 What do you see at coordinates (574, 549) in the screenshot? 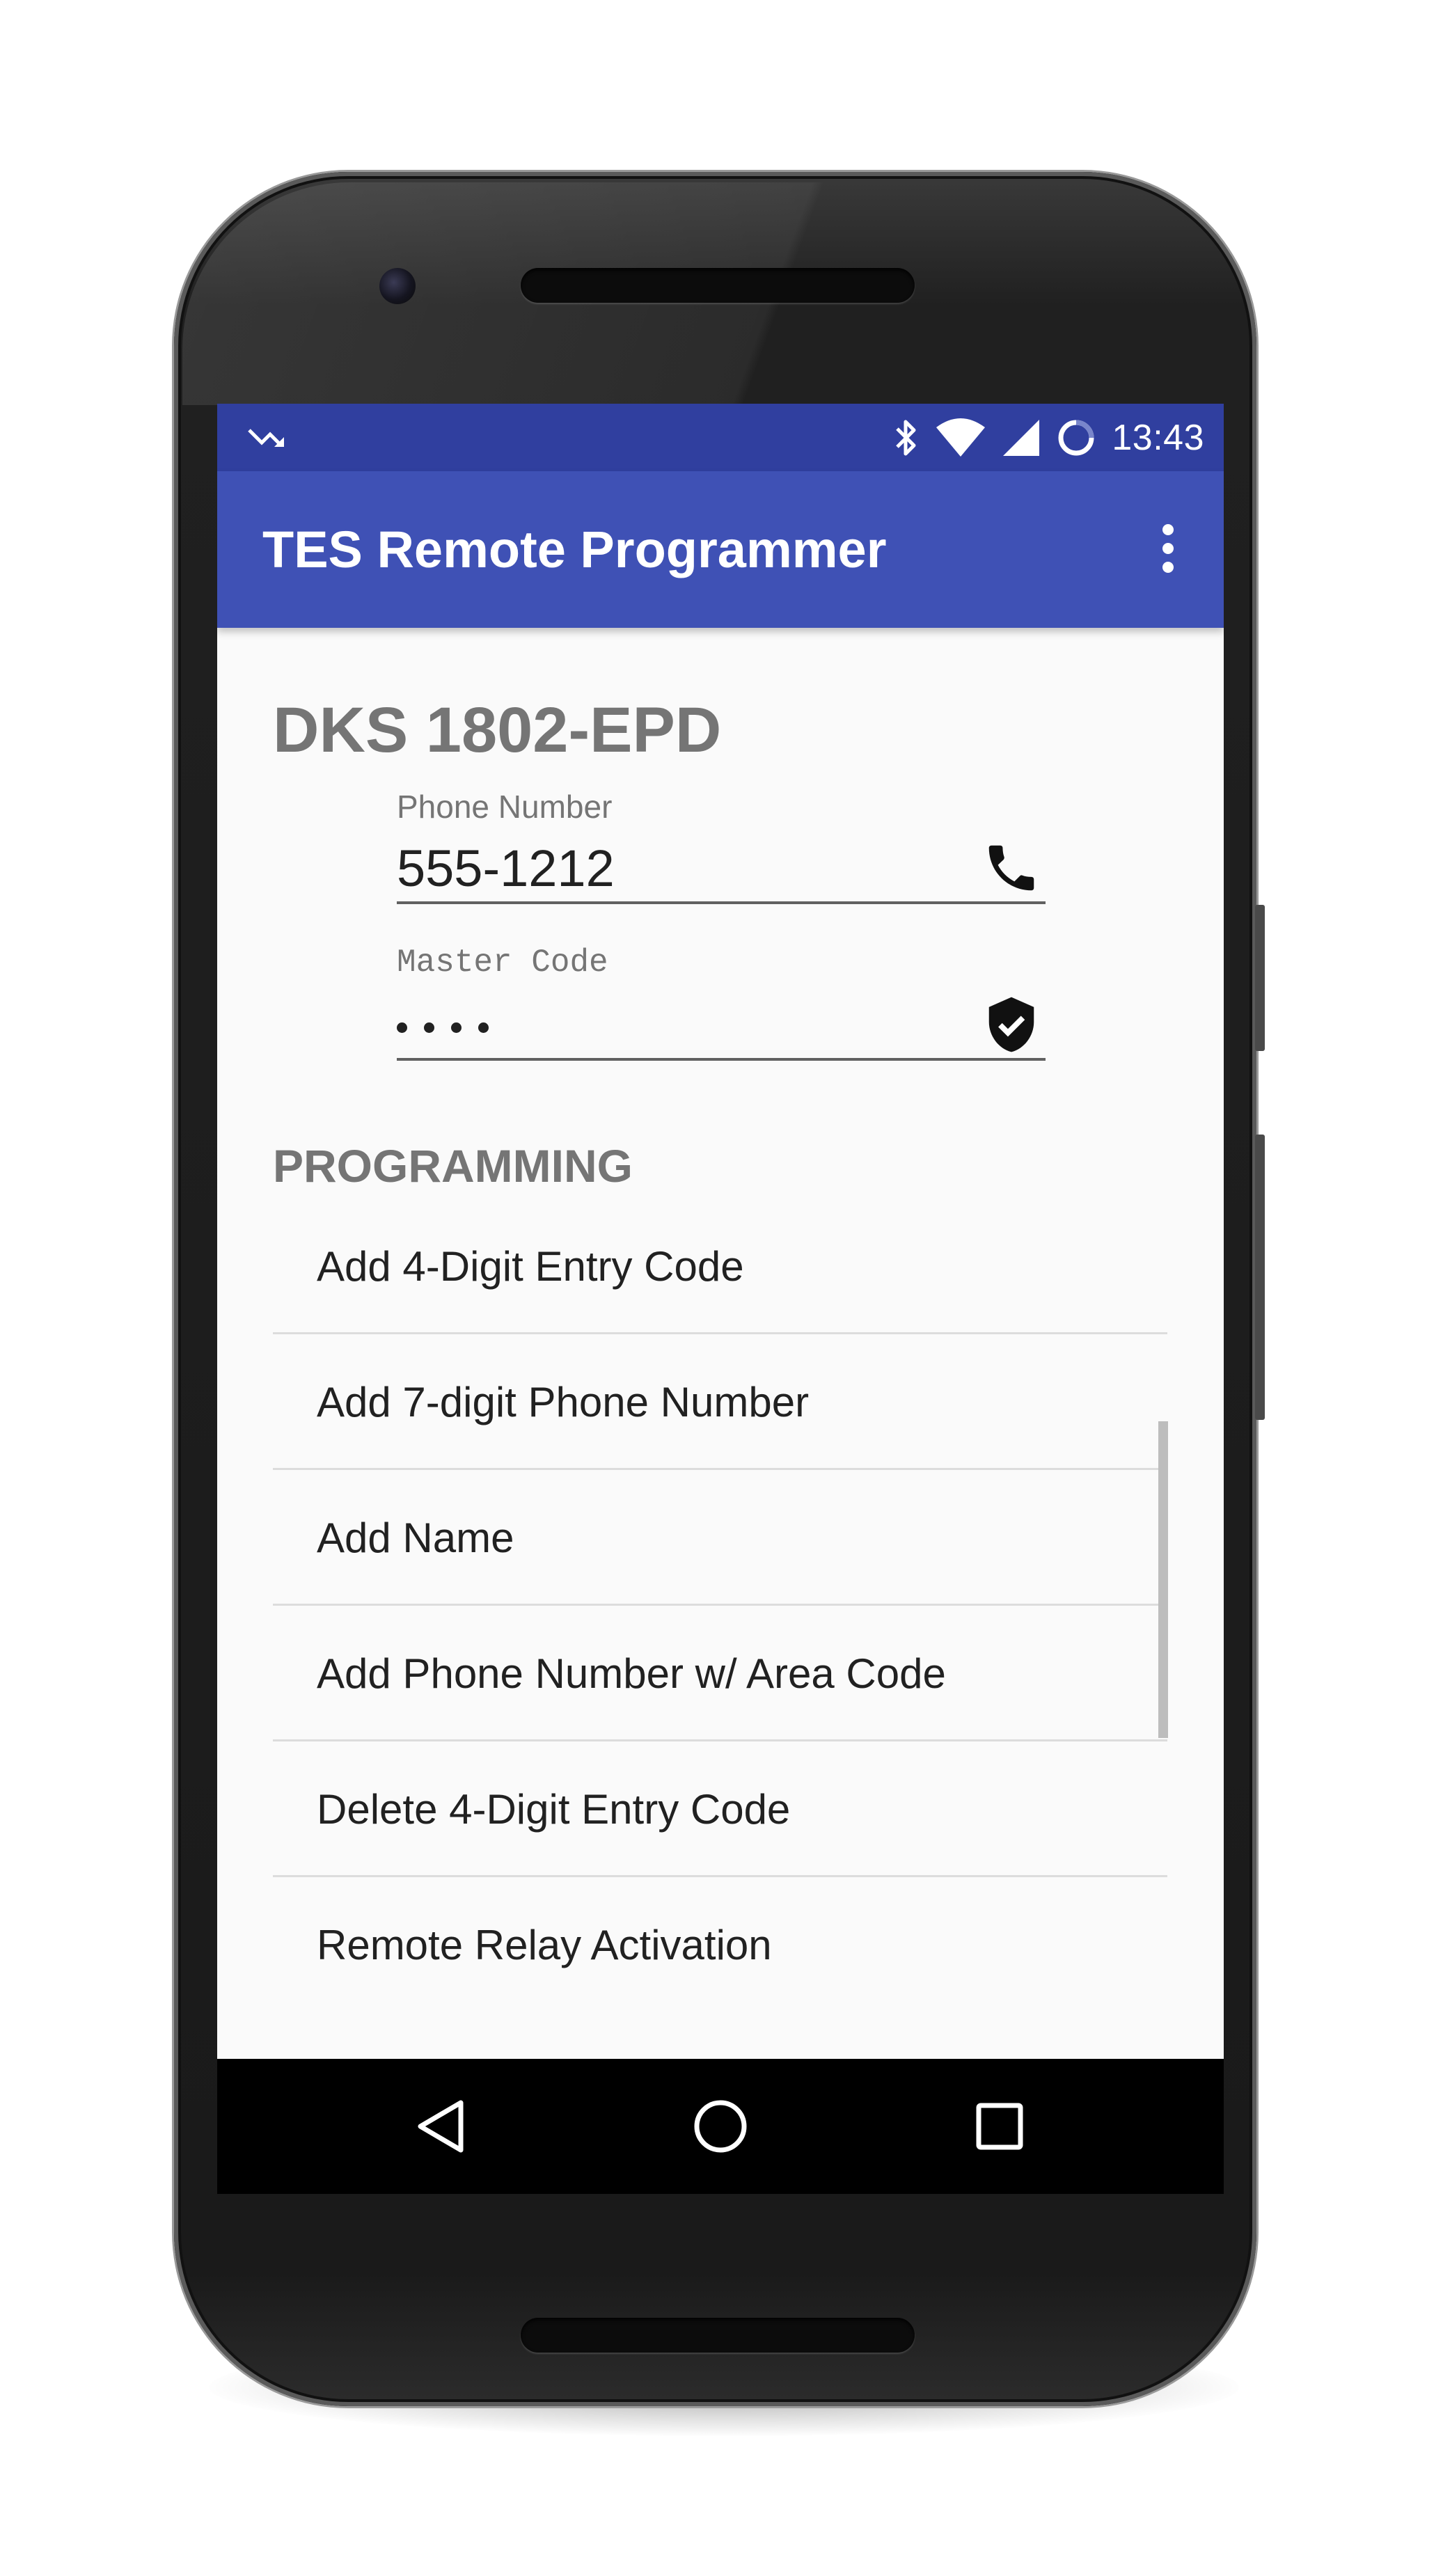
I see `app-title: TES Remote Programmer` at bounding box center [574, 549].